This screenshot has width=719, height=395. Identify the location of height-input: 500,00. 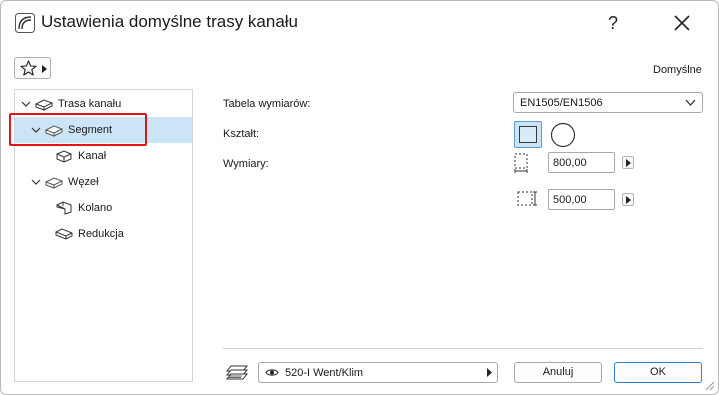
(581, 199).